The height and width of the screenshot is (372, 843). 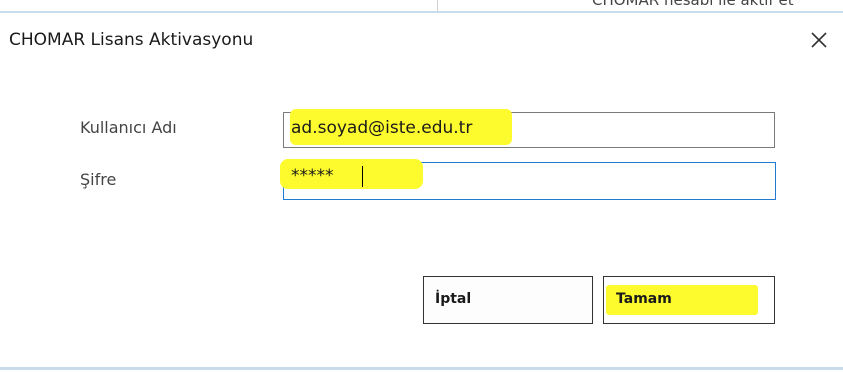 I want to click on background-window-text: CHOMAR hesabı ile aktif et, so click(x=693, y=4).